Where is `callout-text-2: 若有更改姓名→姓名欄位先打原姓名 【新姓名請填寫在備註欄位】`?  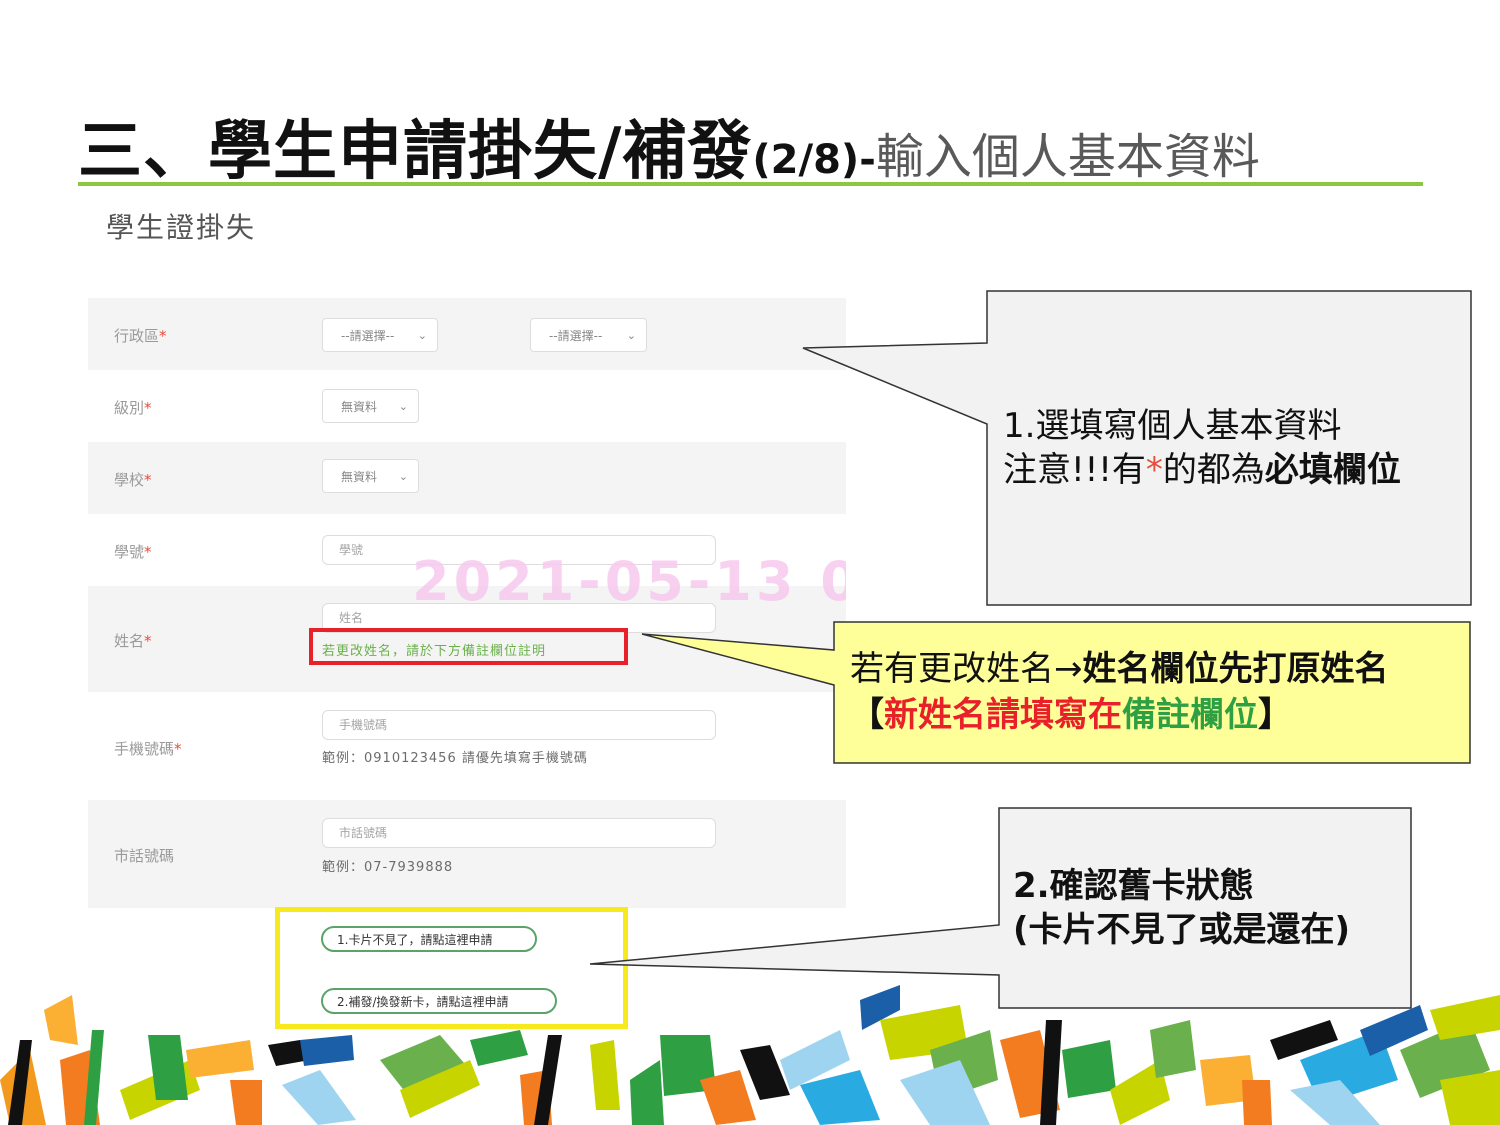
callout-text-2: 若有更改姓名→姓名欄位先打原姓名 【新姓名請填寫在備註欄位】 is located at coordinates (1119, 692).